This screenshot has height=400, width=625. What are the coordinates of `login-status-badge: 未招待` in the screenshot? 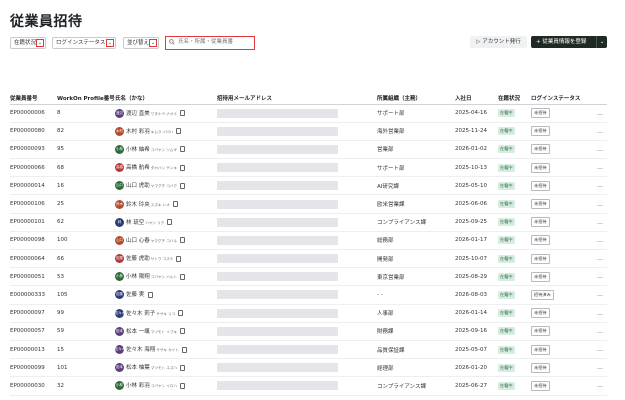 It's located at (540, 367).